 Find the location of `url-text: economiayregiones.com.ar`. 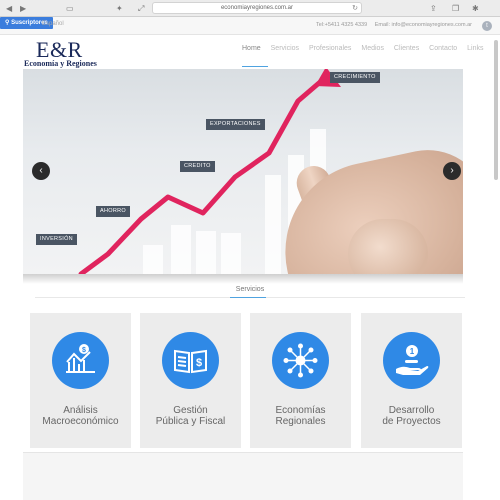

url-text: economiayregiones.com.ar is located at coordinates (257, 8).